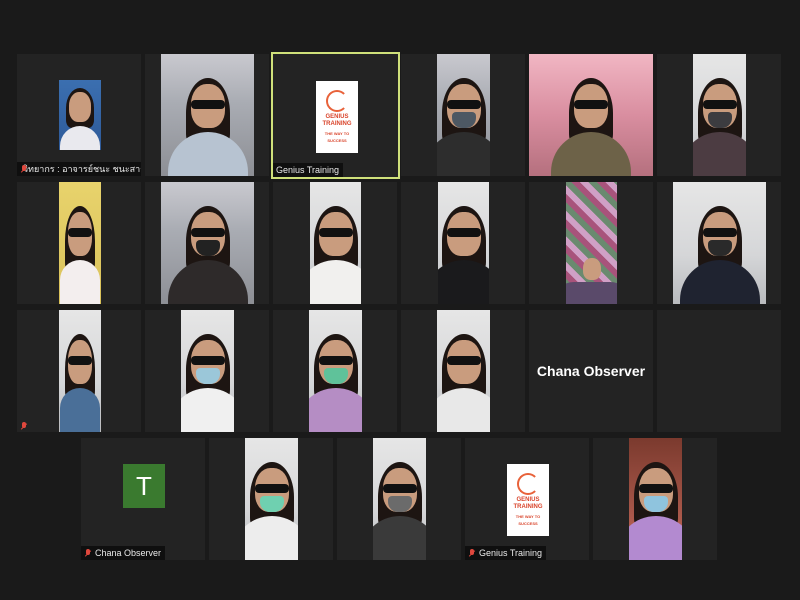  What do you see at coordinates (144, 486) in the screenshot?
I see `participant-avatar: T` at bounding box center [144, 486].